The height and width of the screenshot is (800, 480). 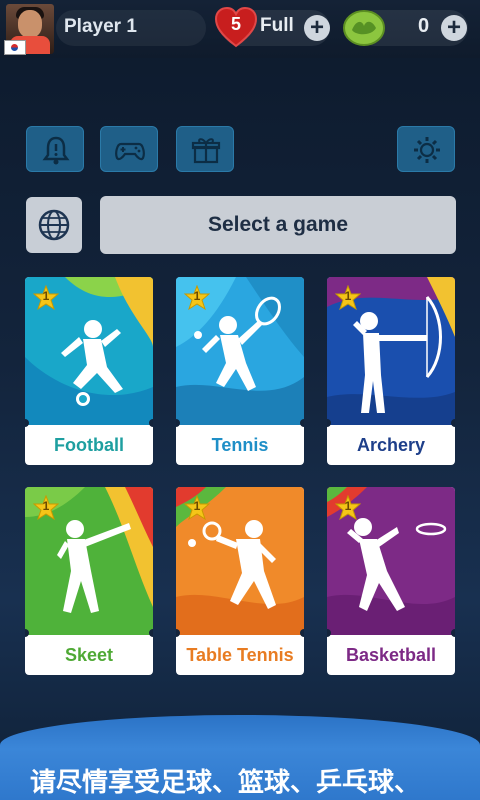 I want to click on game-card-skeet: 1 Skeet, so click(x=89, y=581).